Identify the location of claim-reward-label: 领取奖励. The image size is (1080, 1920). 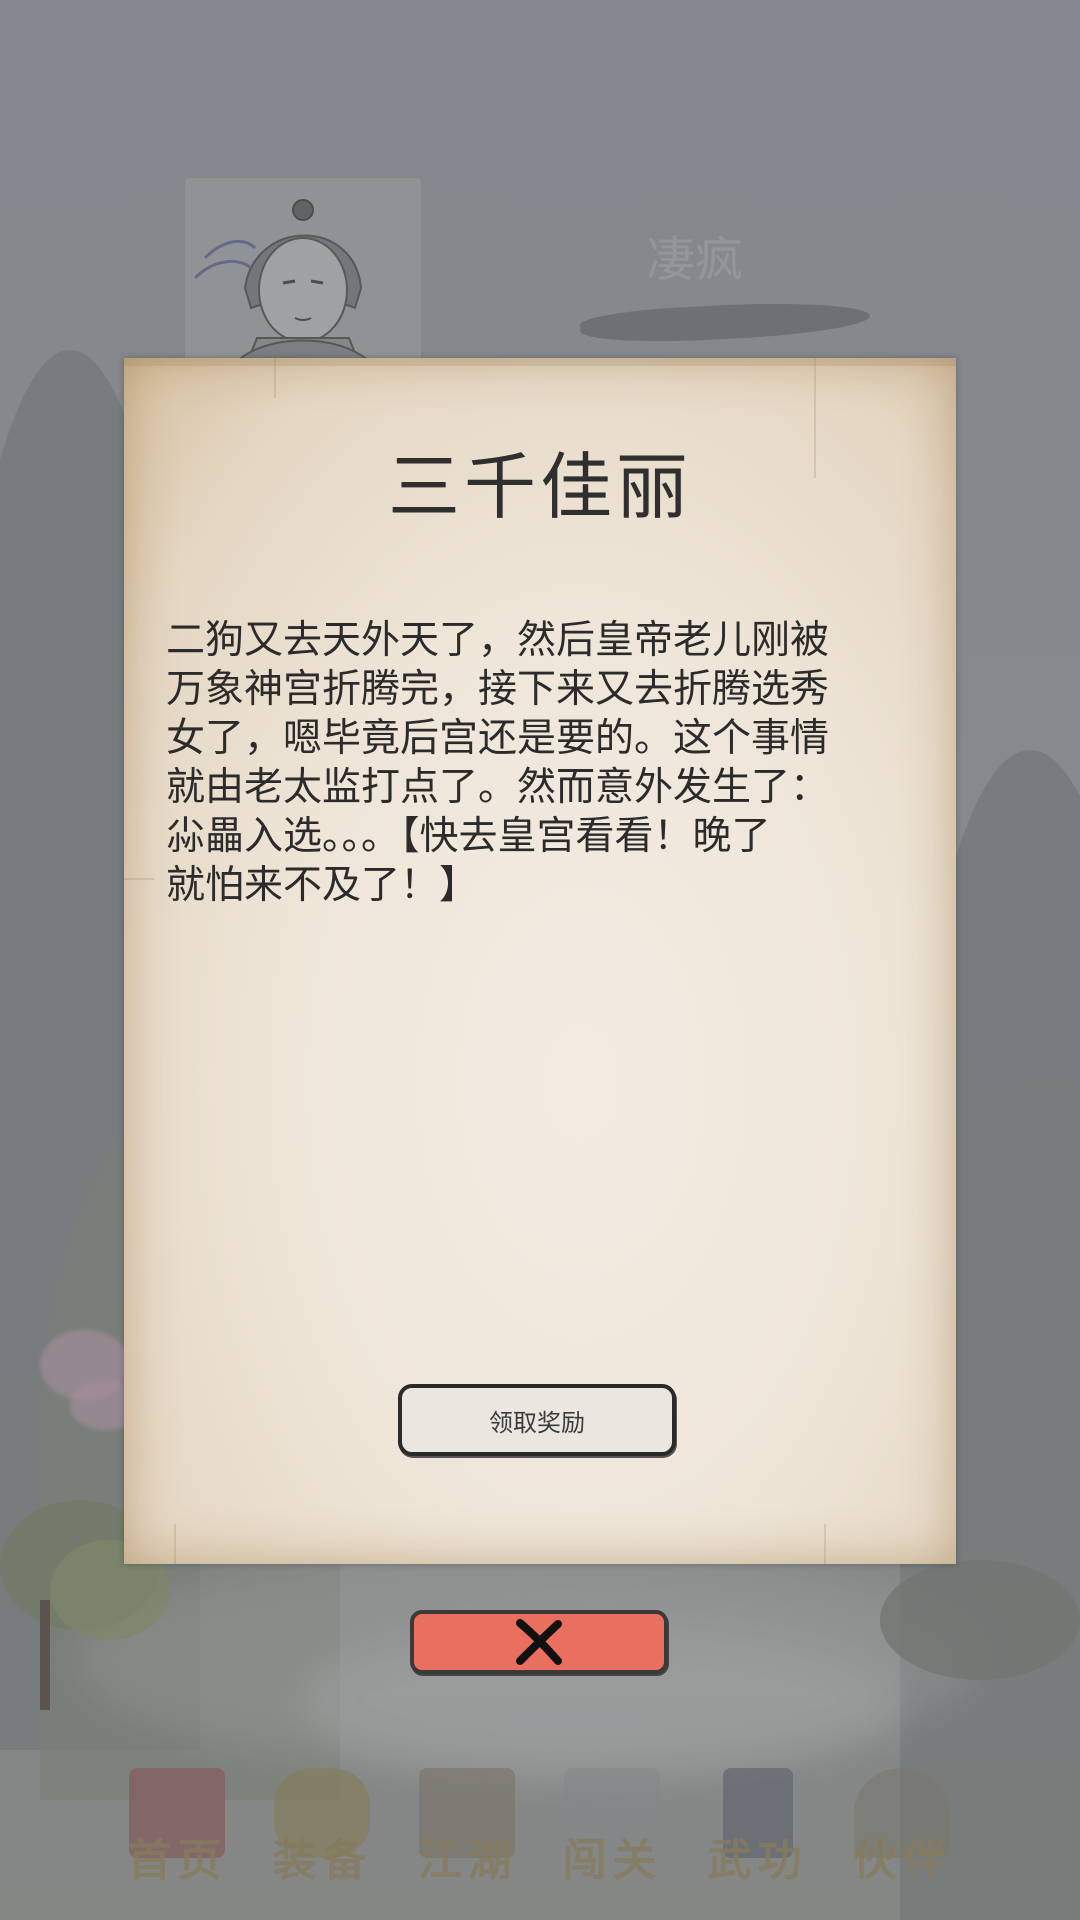
(537, 1422).